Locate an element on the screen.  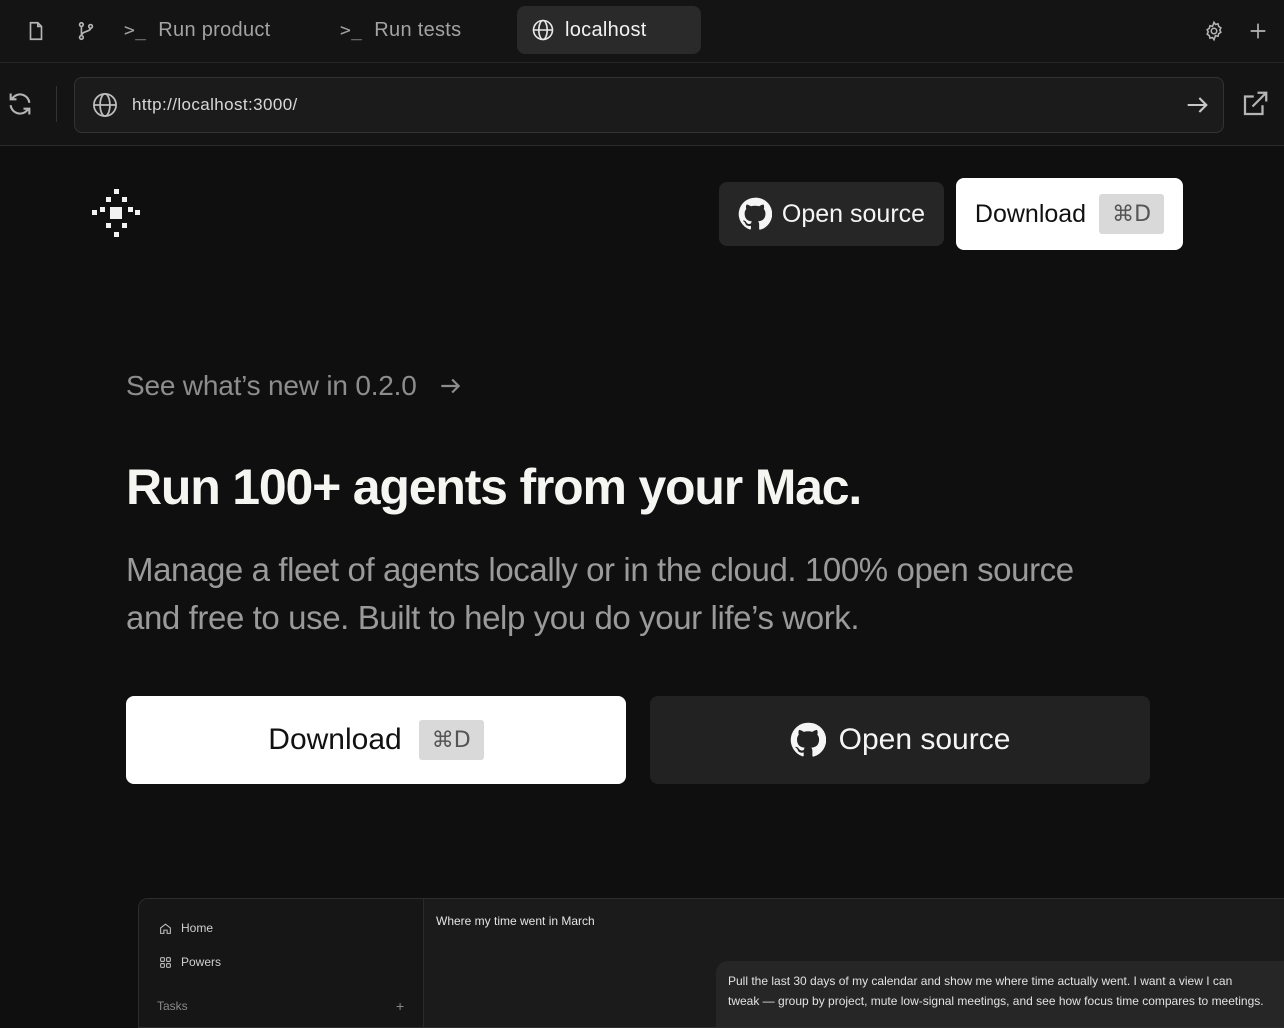
reload-icon is located at coordinates (20, 104).